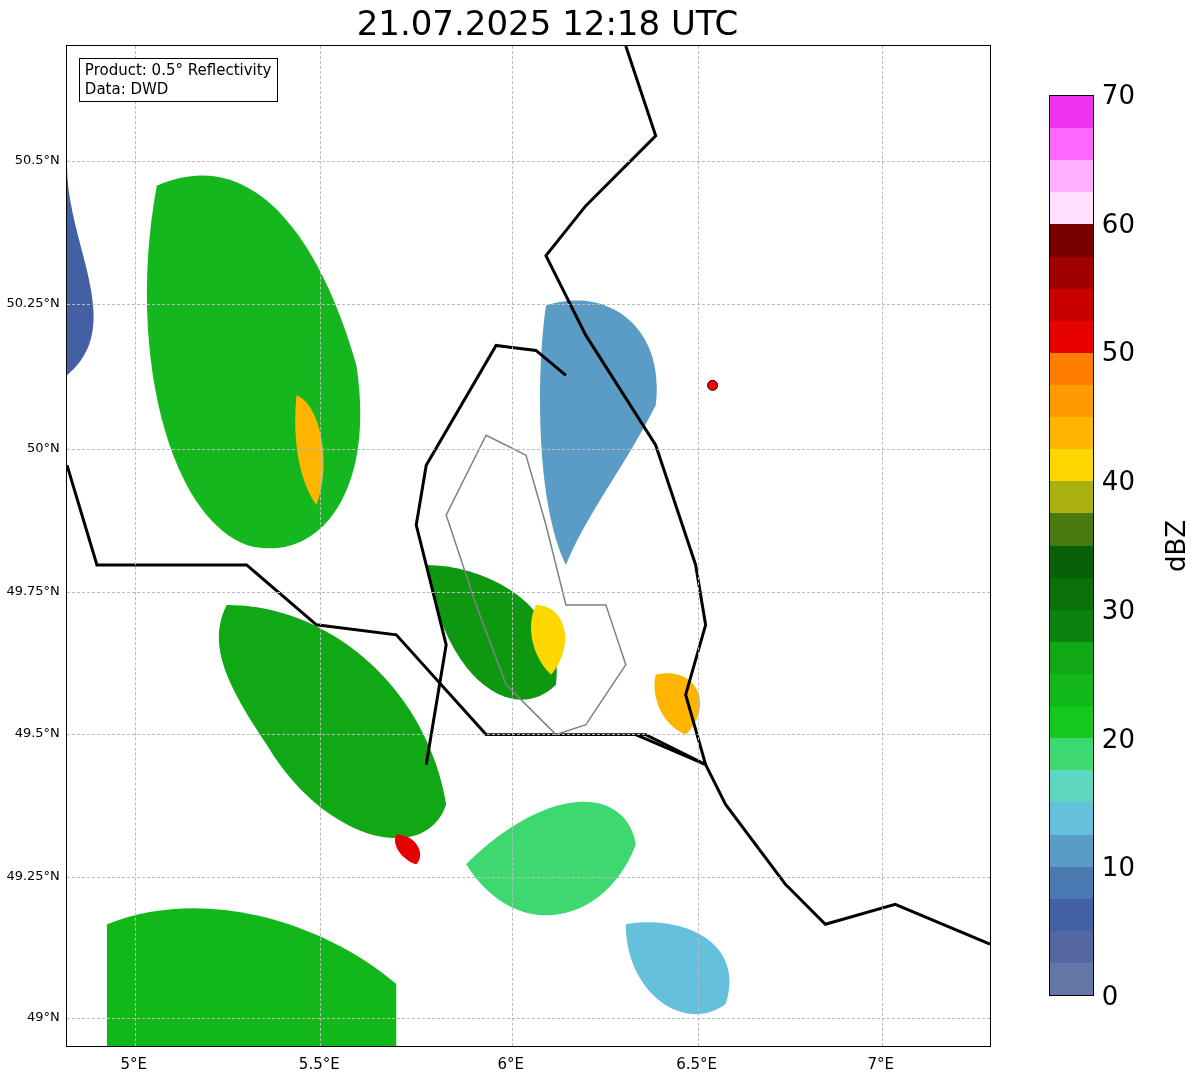 Image resolution: width=1202 pixels, height=1081 pixels. What do you see at coordinates (319, 1064) in the screenshot?
I see `longitude-label: 5.5°E` at bounding box center [319, 1064].